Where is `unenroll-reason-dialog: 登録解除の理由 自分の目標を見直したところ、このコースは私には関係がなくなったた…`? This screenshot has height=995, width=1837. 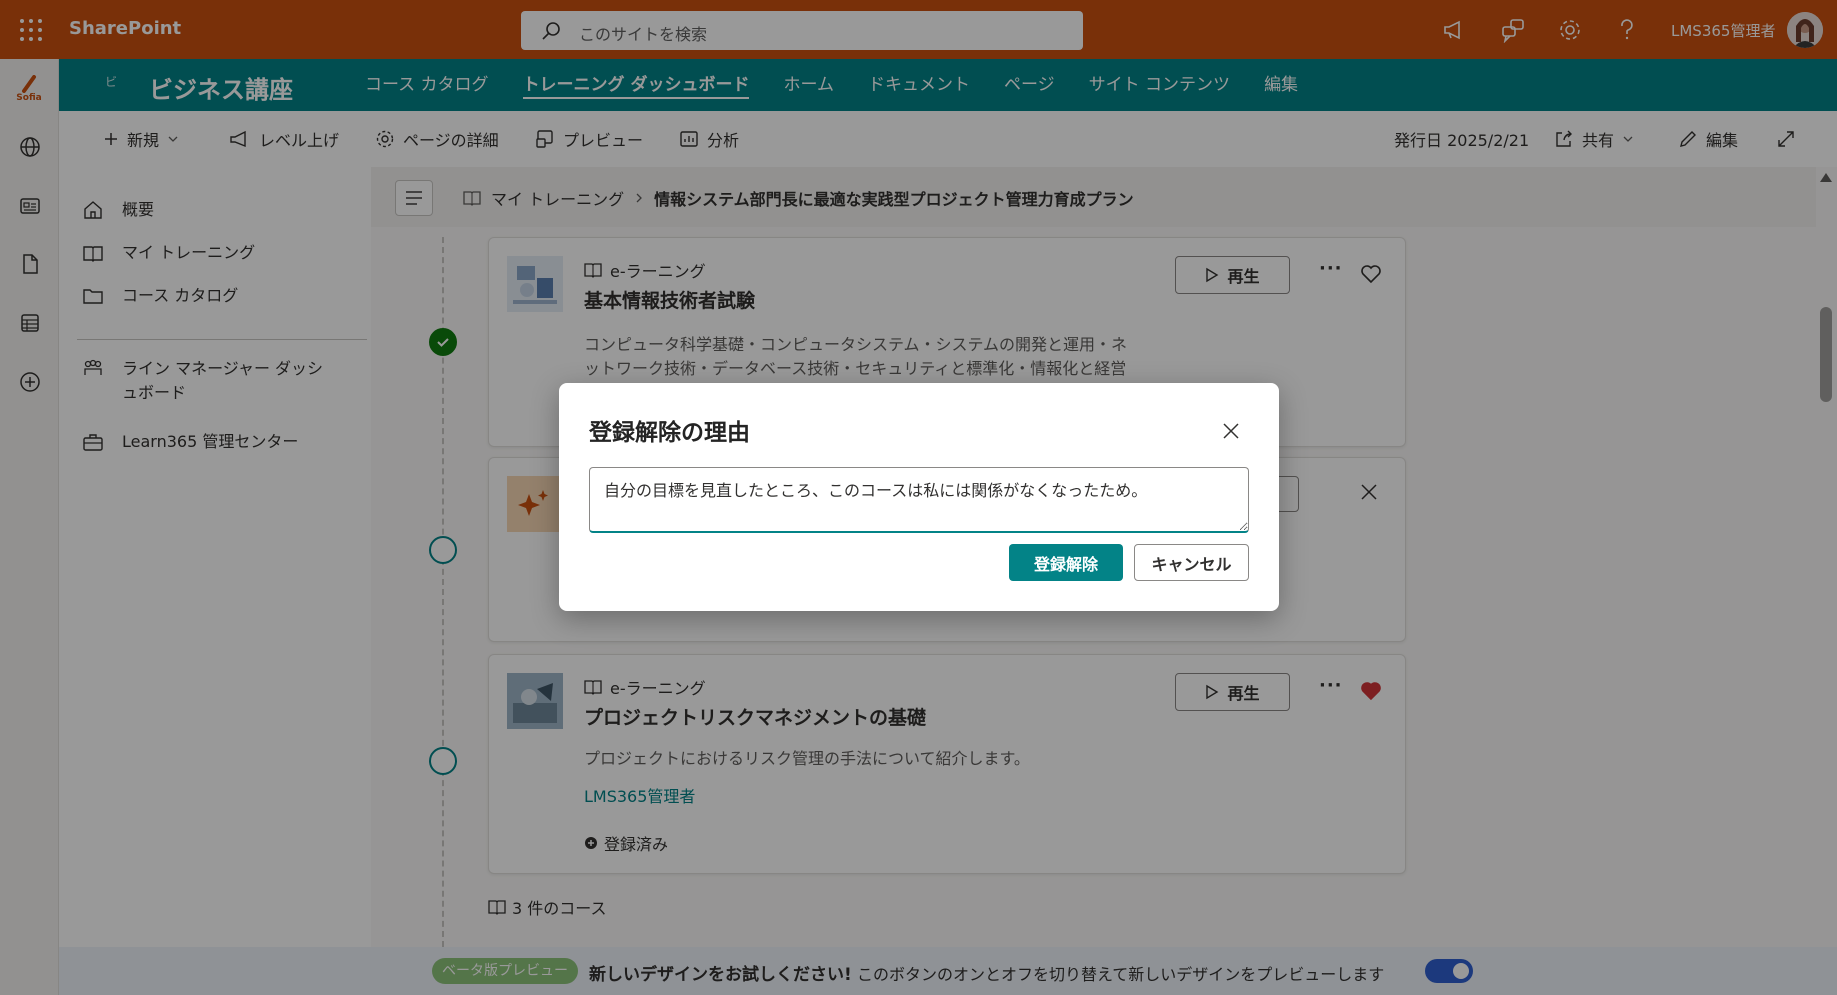 unenroll-reason-dialog: 登録解除の理由 自分の目標を見直したところ、このコースは私には関係がなくなったた… is located at coordinates (919, 497).